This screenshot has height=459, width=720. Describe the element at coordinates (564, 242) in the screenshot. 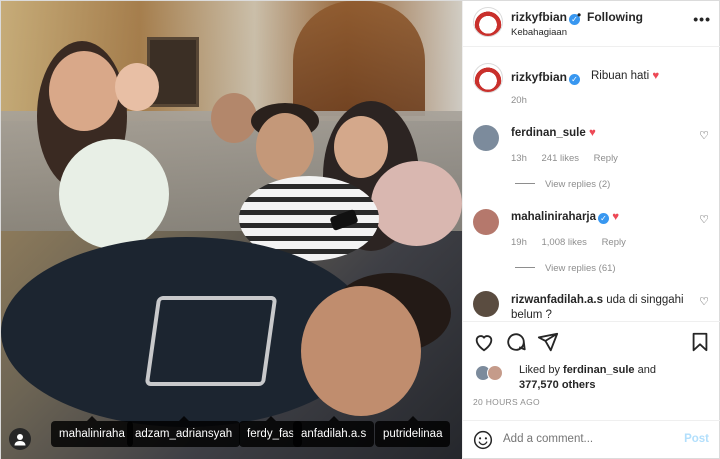

I see `comment-likes: 1,008 likes` at that location.